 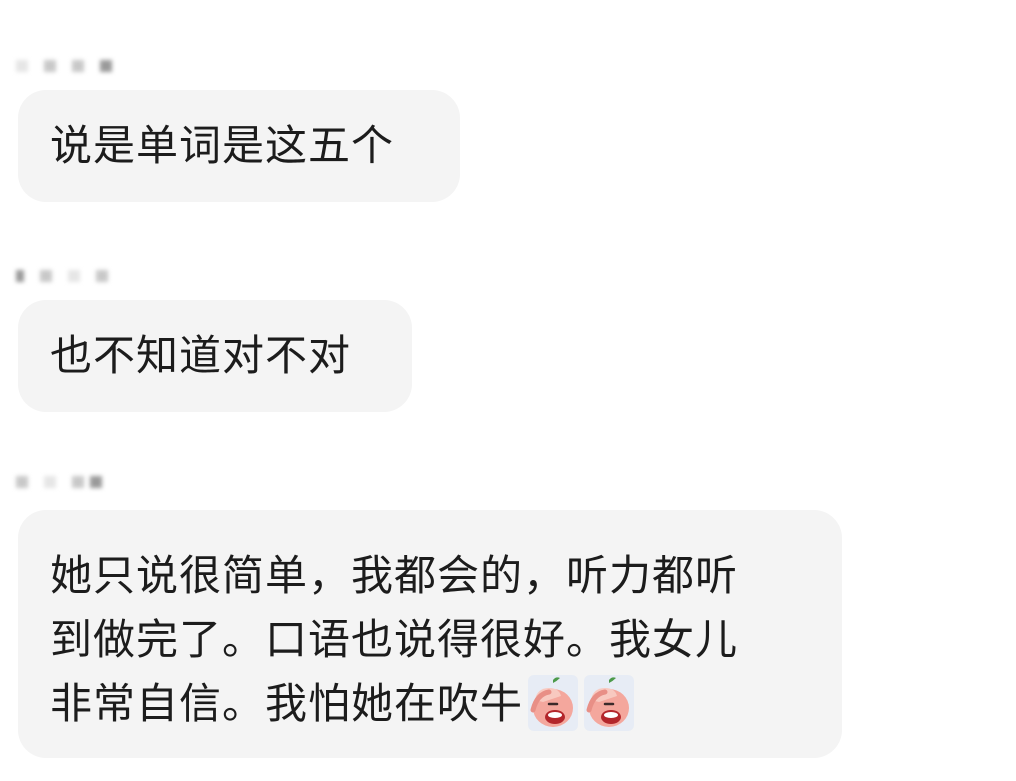 I want to click on message-bubble: 也不知道对不对, so click(x=215, y=356).